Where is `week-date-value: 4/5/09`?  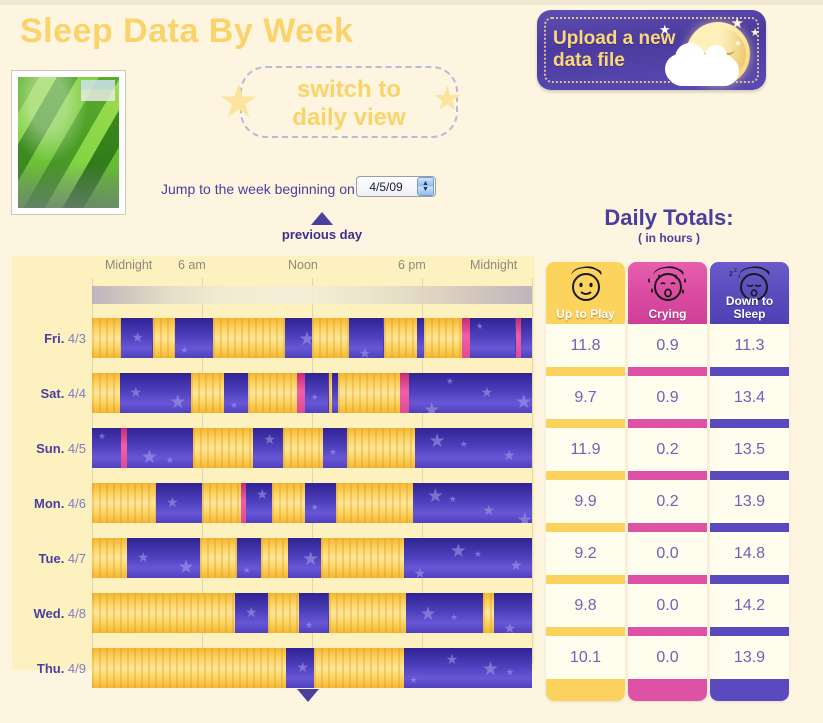 week-date-value: 4/5/09 is located at coordinates (387, 187).